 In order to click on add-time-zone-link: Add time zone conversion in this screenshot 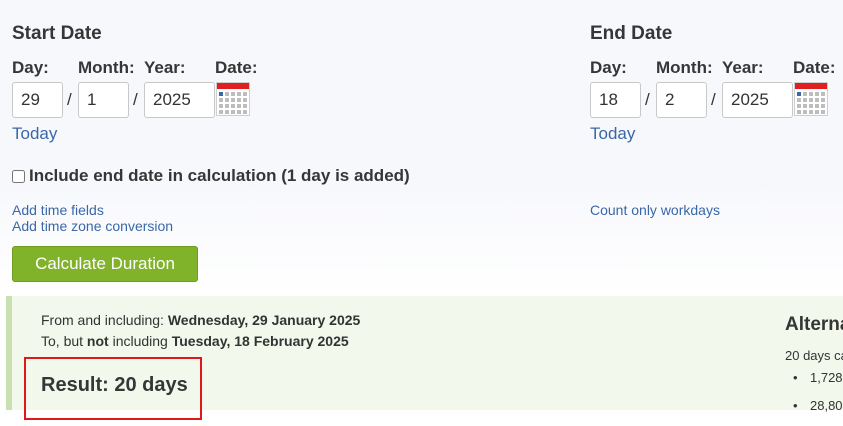, I will do `click(92, 226)`.